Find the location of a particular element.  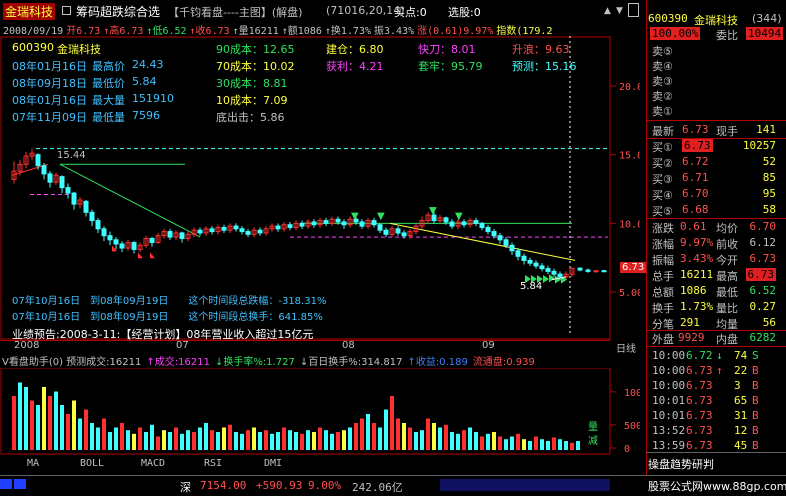

volume-label-decrease: 减 is located at coordinates (593, 441).